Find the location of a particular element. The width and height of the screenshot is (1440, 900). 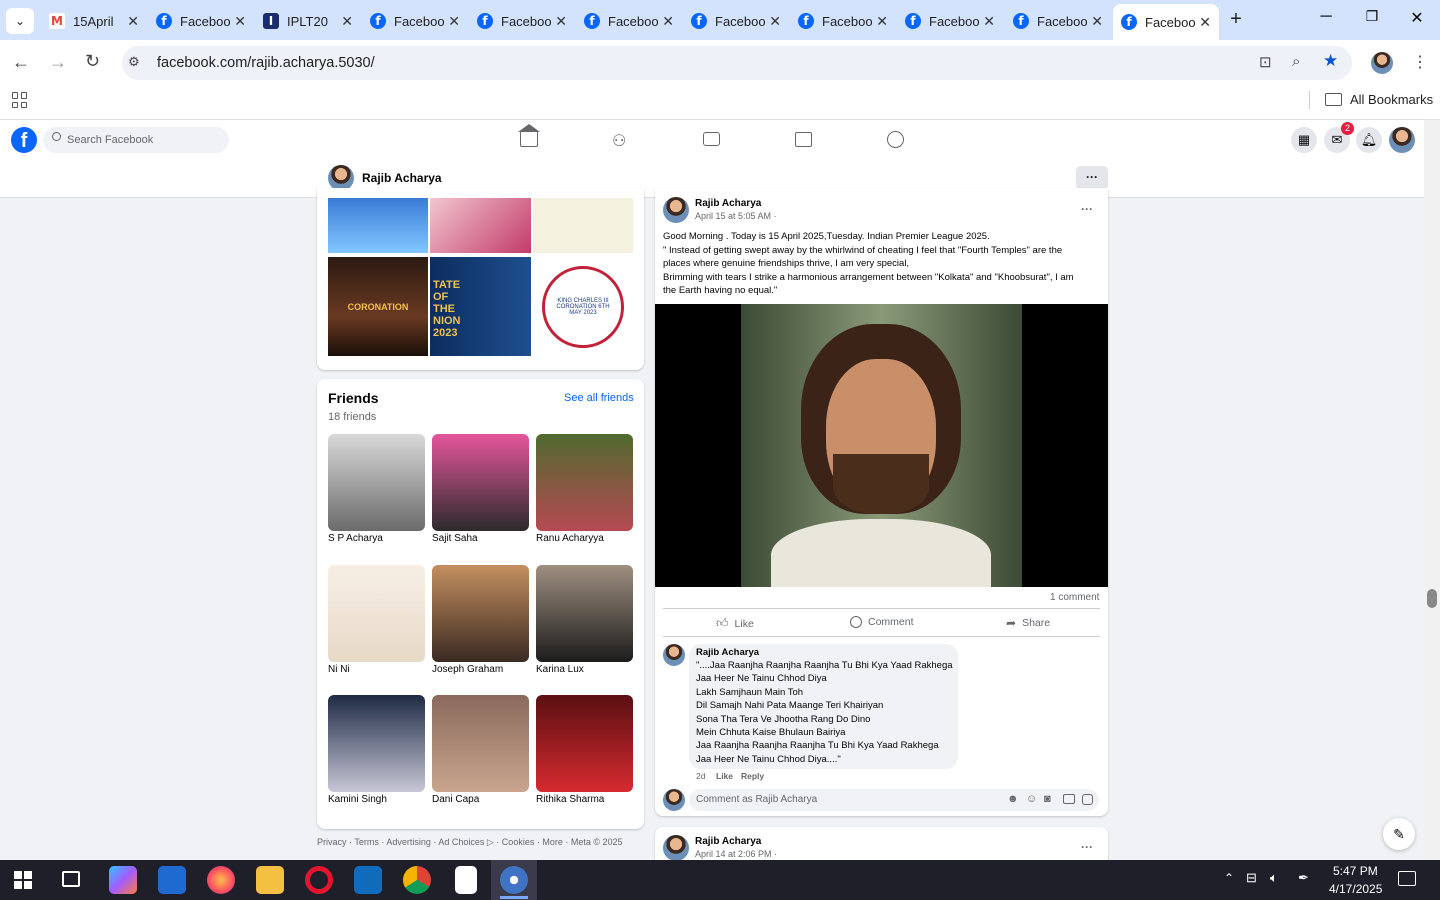

gif-icon is located at coordinates (1069, 799).